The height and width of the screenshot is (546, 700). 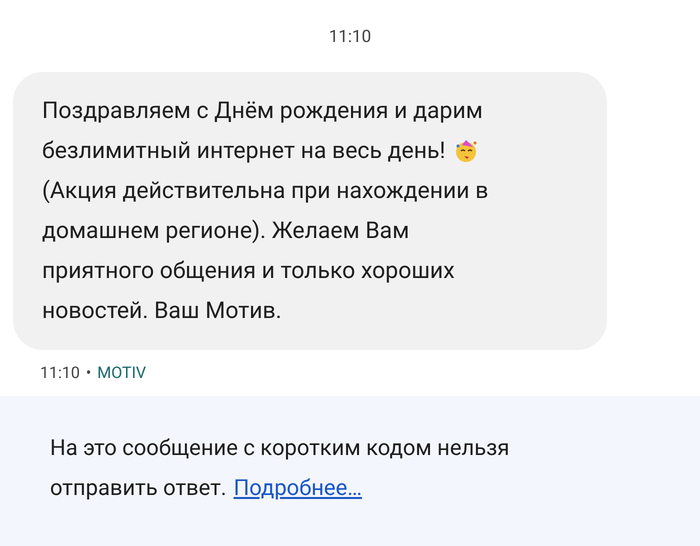 I want to click on message-time: 11:10, so click(x=60, y=373).